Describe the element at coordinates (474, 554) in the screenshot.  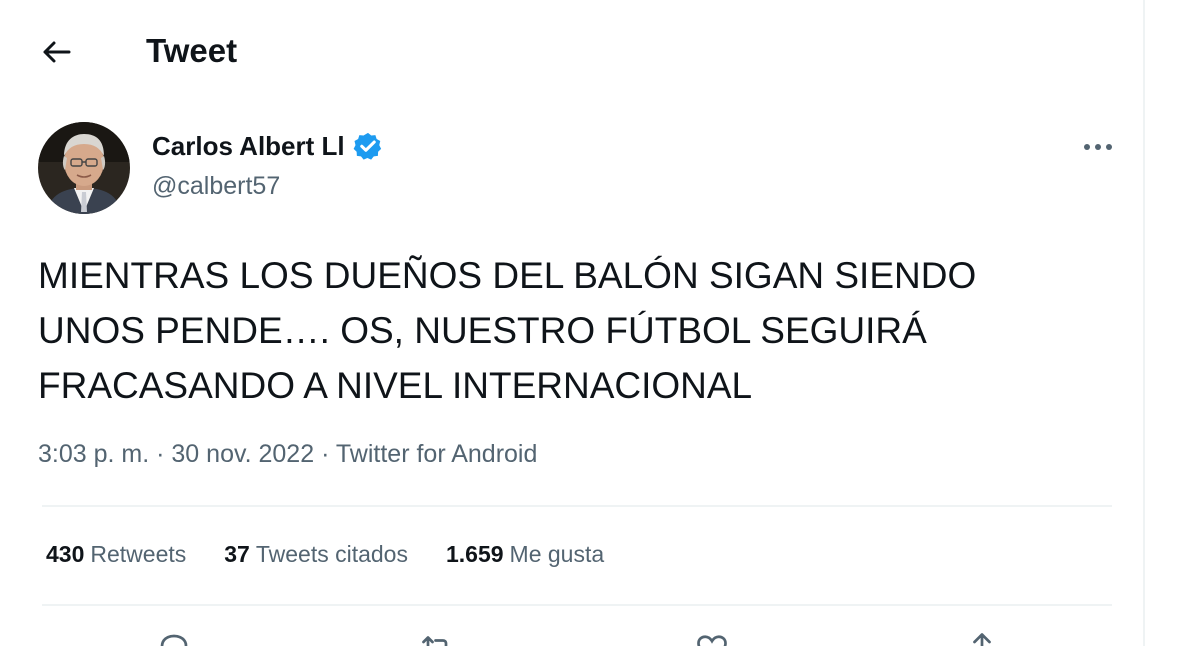
I see `stat-count: 1.659` at that location.